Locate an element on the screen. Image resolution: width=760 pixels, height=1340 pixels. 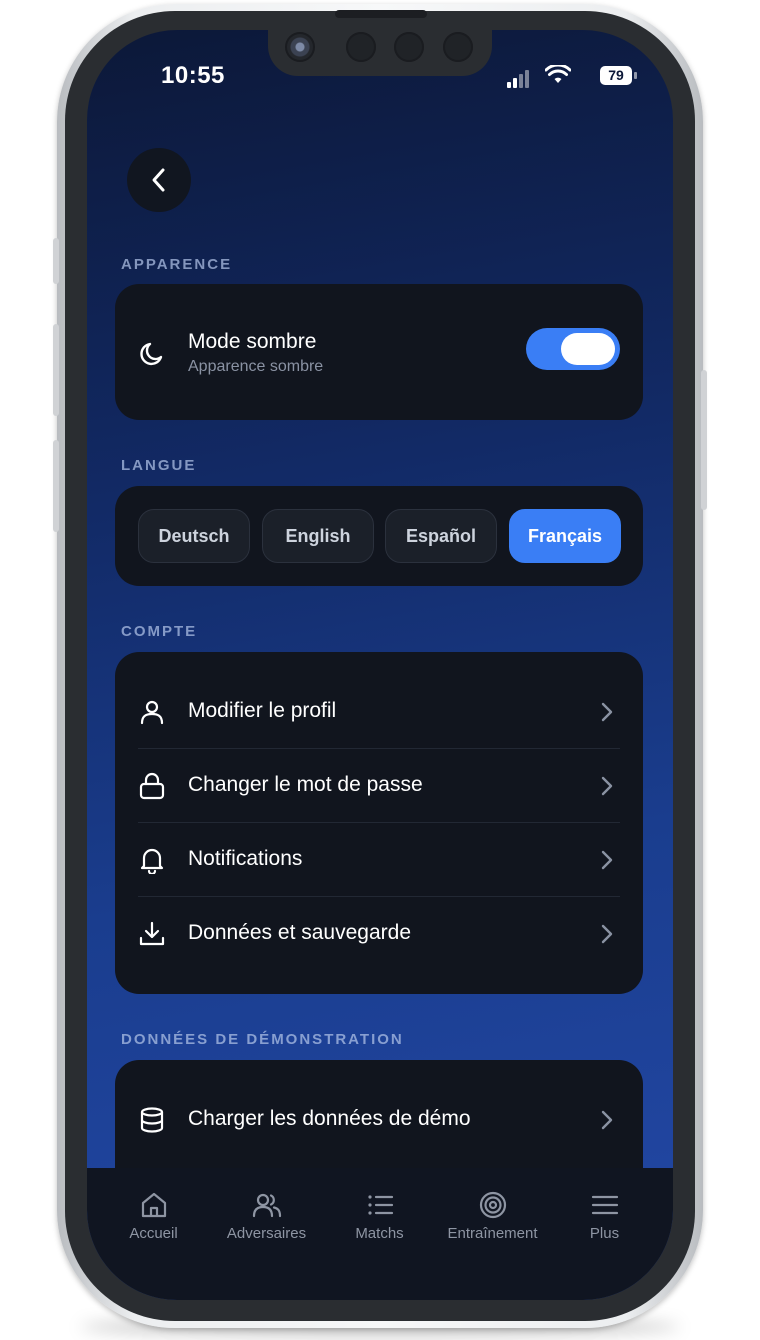
back-button is located at coordinates (159, 180).